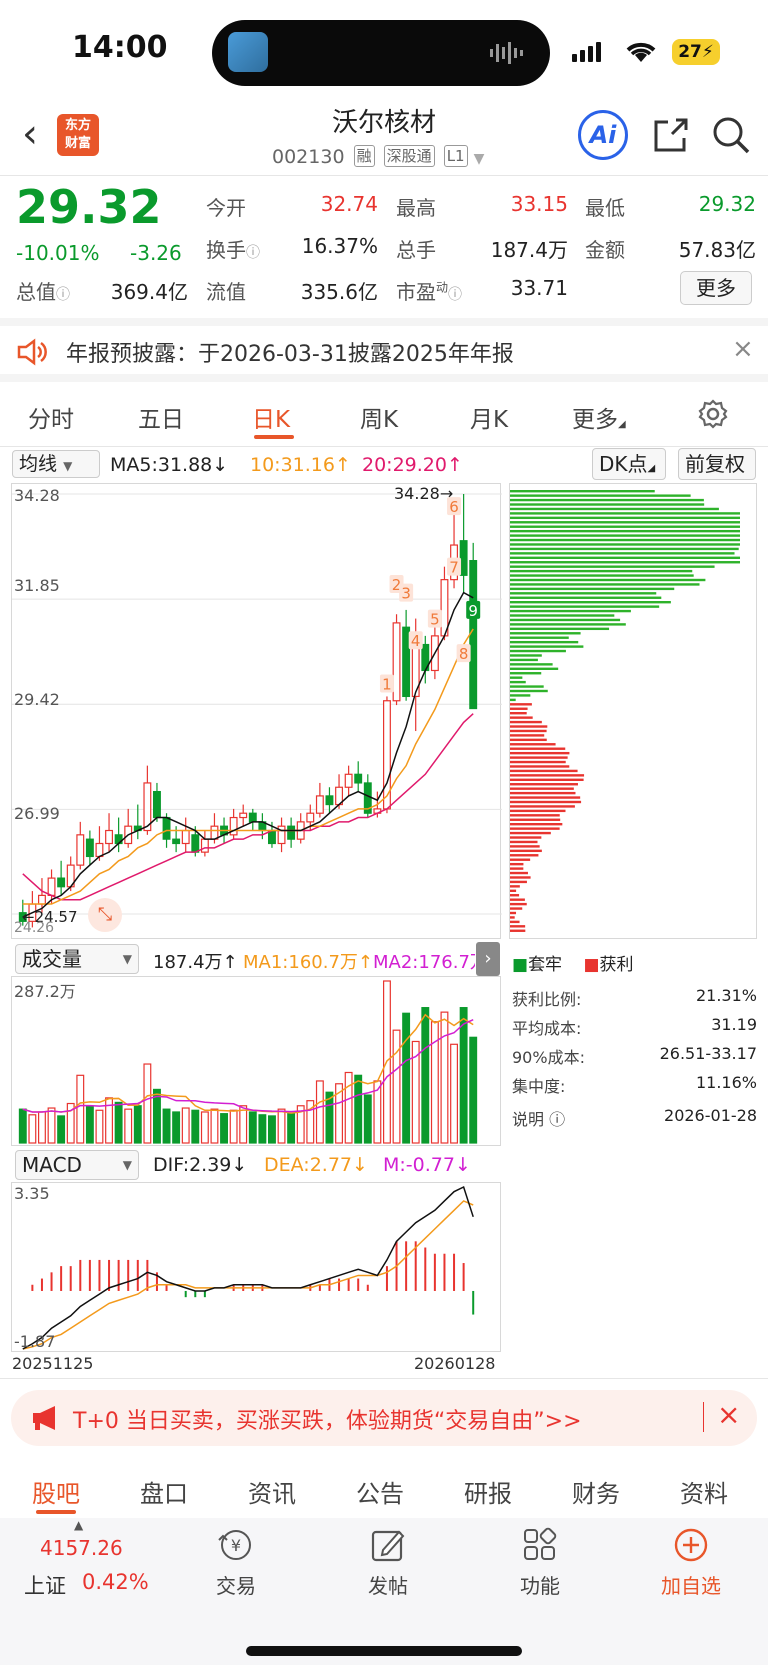  What do you see at coordinates (378, 156) in the screenshot?
I see `stock-code-row: 002130 融 深股通 L1 ▼` at bounding box center [378, 156].